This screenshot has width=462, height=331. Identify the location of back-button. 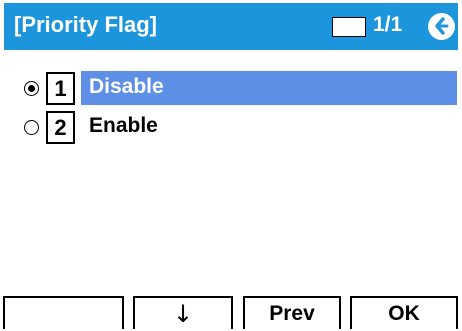
(441, 26).